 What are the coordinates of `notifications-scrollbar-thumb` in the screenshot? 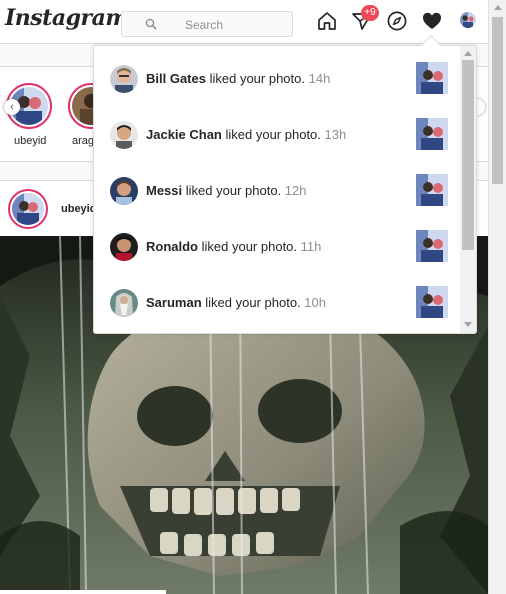 It's located at (468, 155).